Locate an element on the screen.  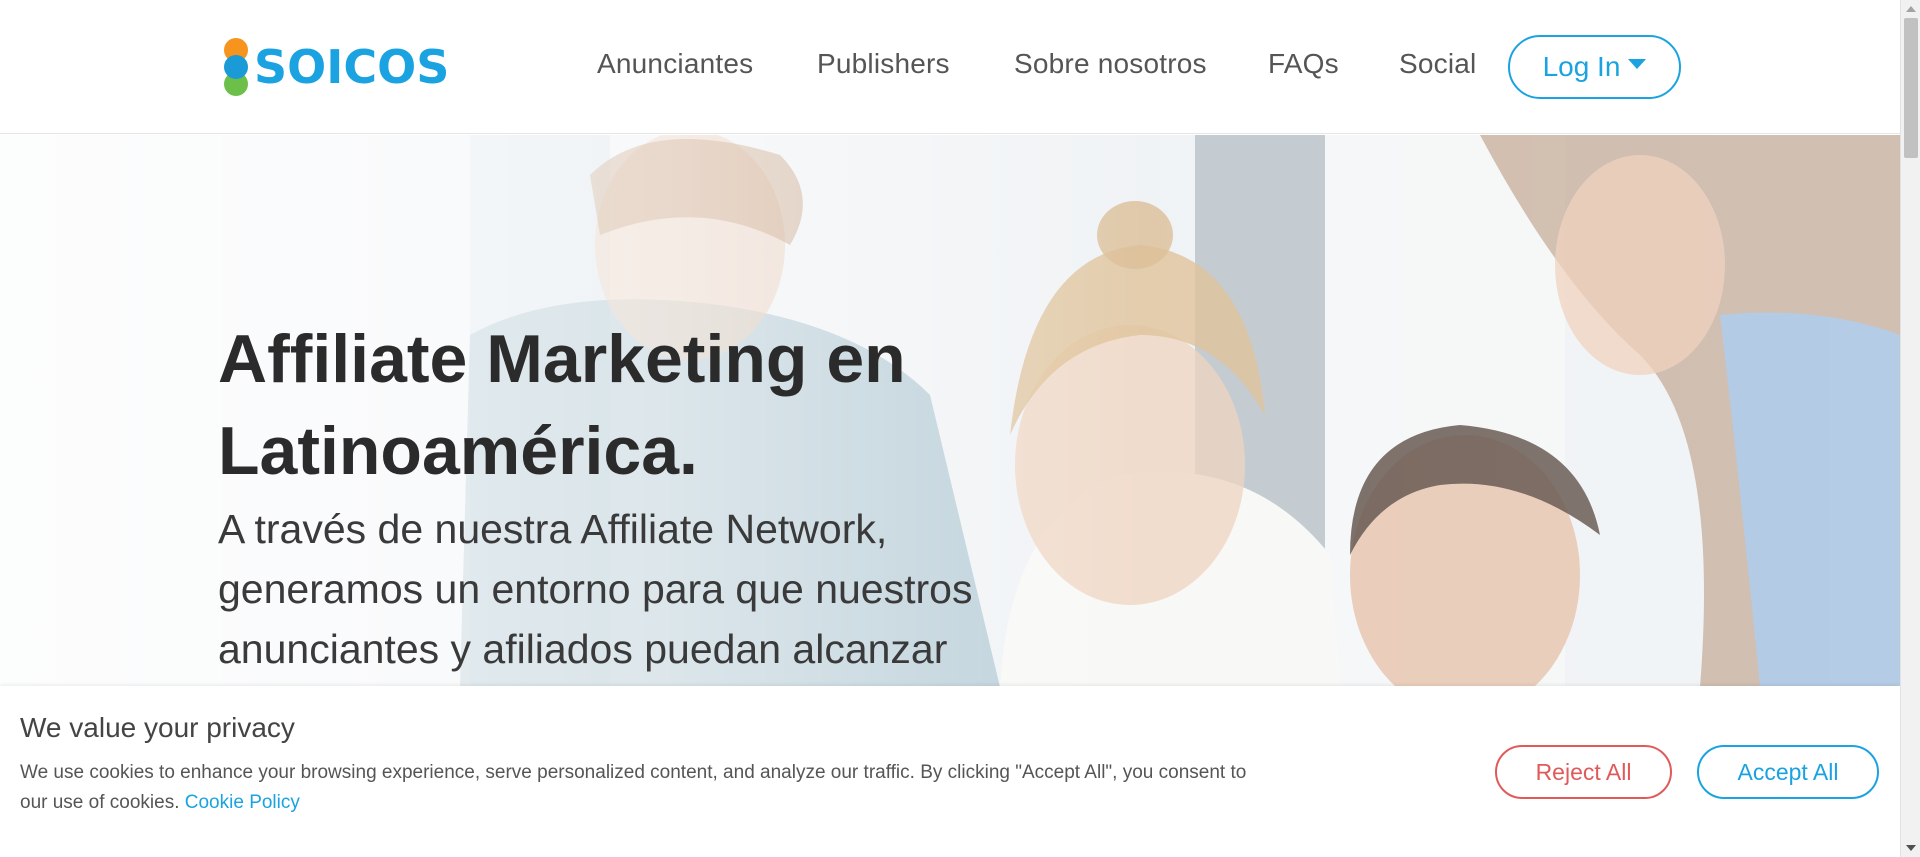
accept-all-button: Accept All is located at coordinates (1788, 772).